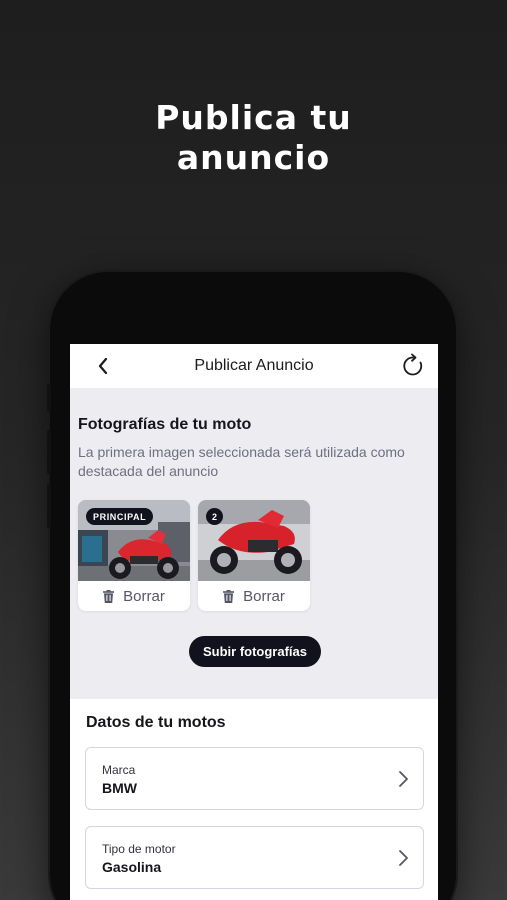 The width and height of the screenshot is (507, 900). What do you see at coordinates (254, 857) in the screenshot?
I see `engine-type-field: Tipo de motor Gasolina` at bounding box center [254, 857].